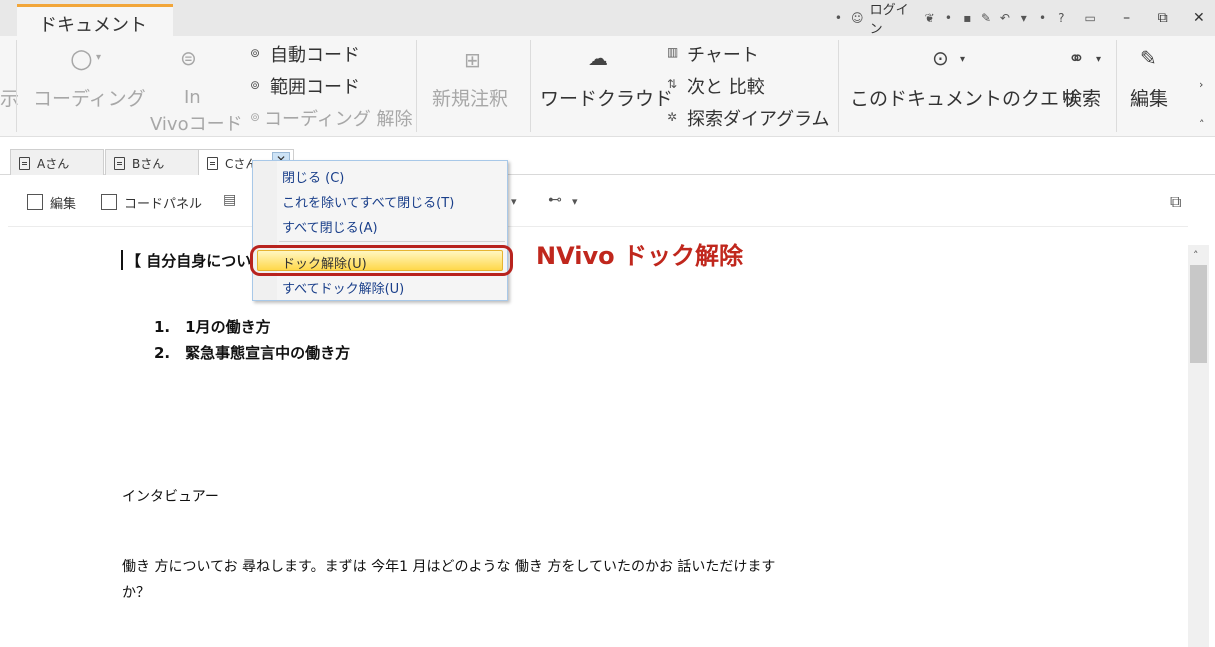 Image resolution: width=1215 pixels, height=647 pixels. Describe the element at coordinates (723, 54) in the screenshot. I see `chart-button: チャート` at that location.